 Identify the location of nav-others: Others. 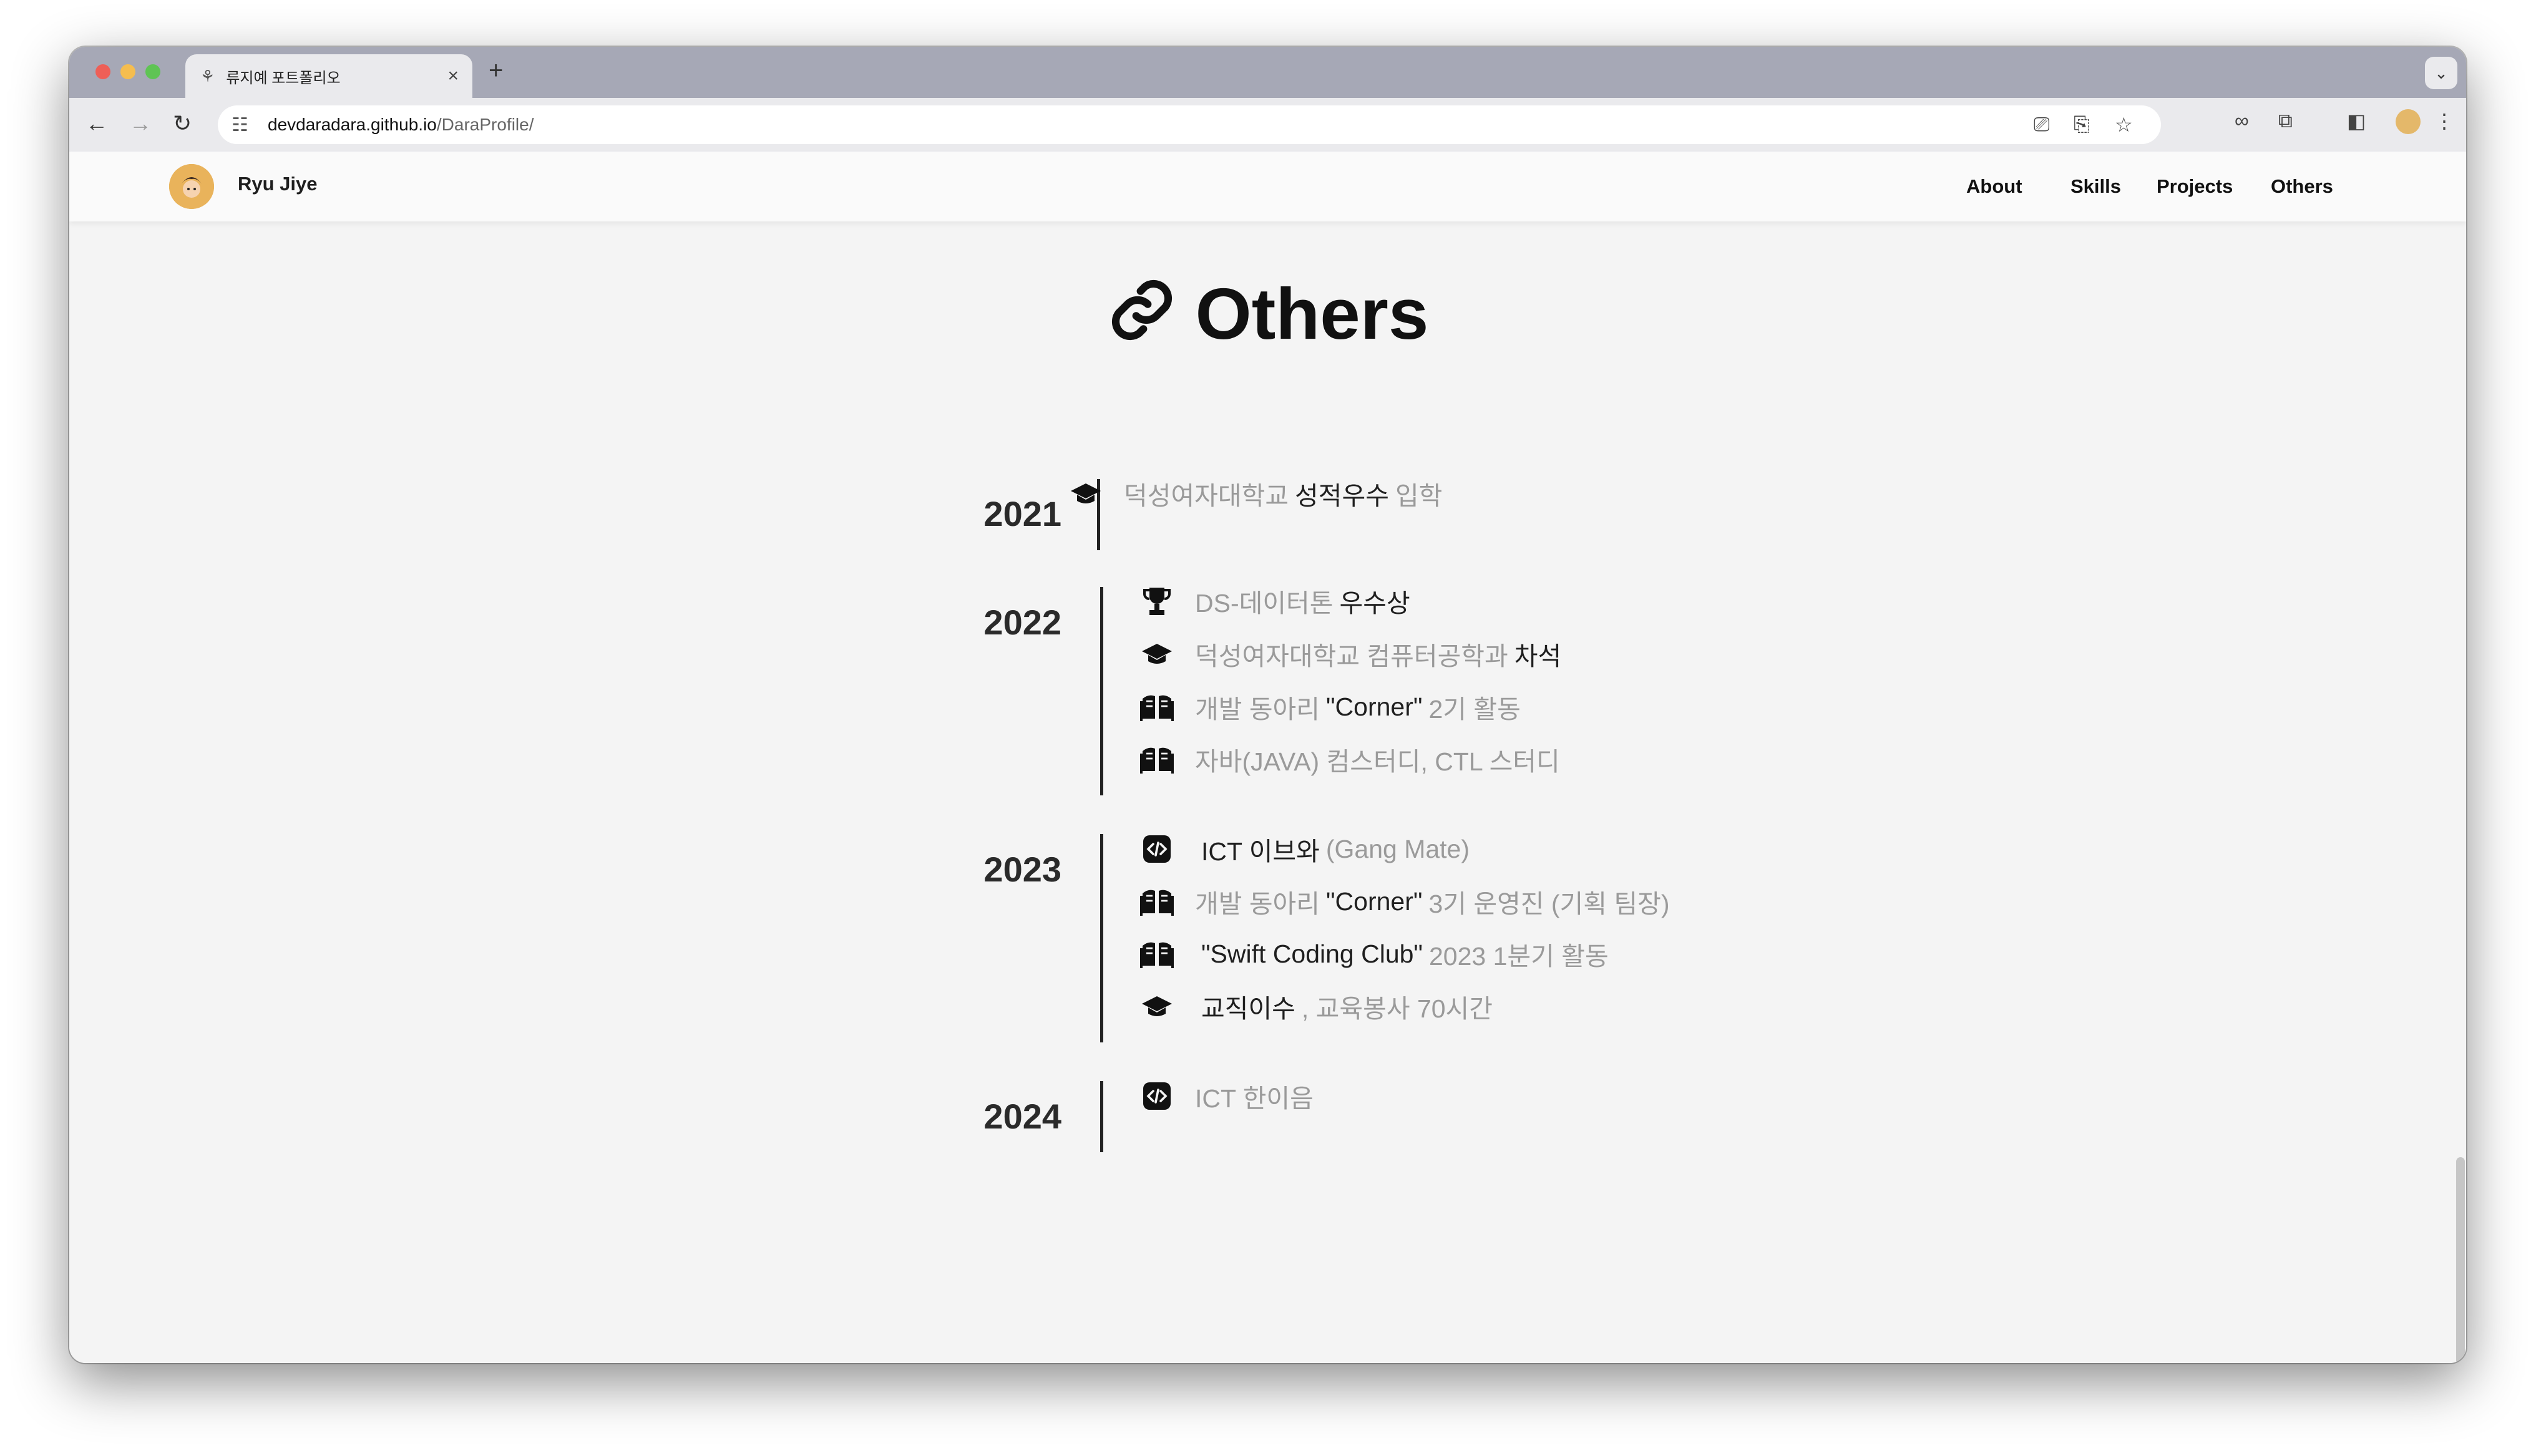
(2302, 187).